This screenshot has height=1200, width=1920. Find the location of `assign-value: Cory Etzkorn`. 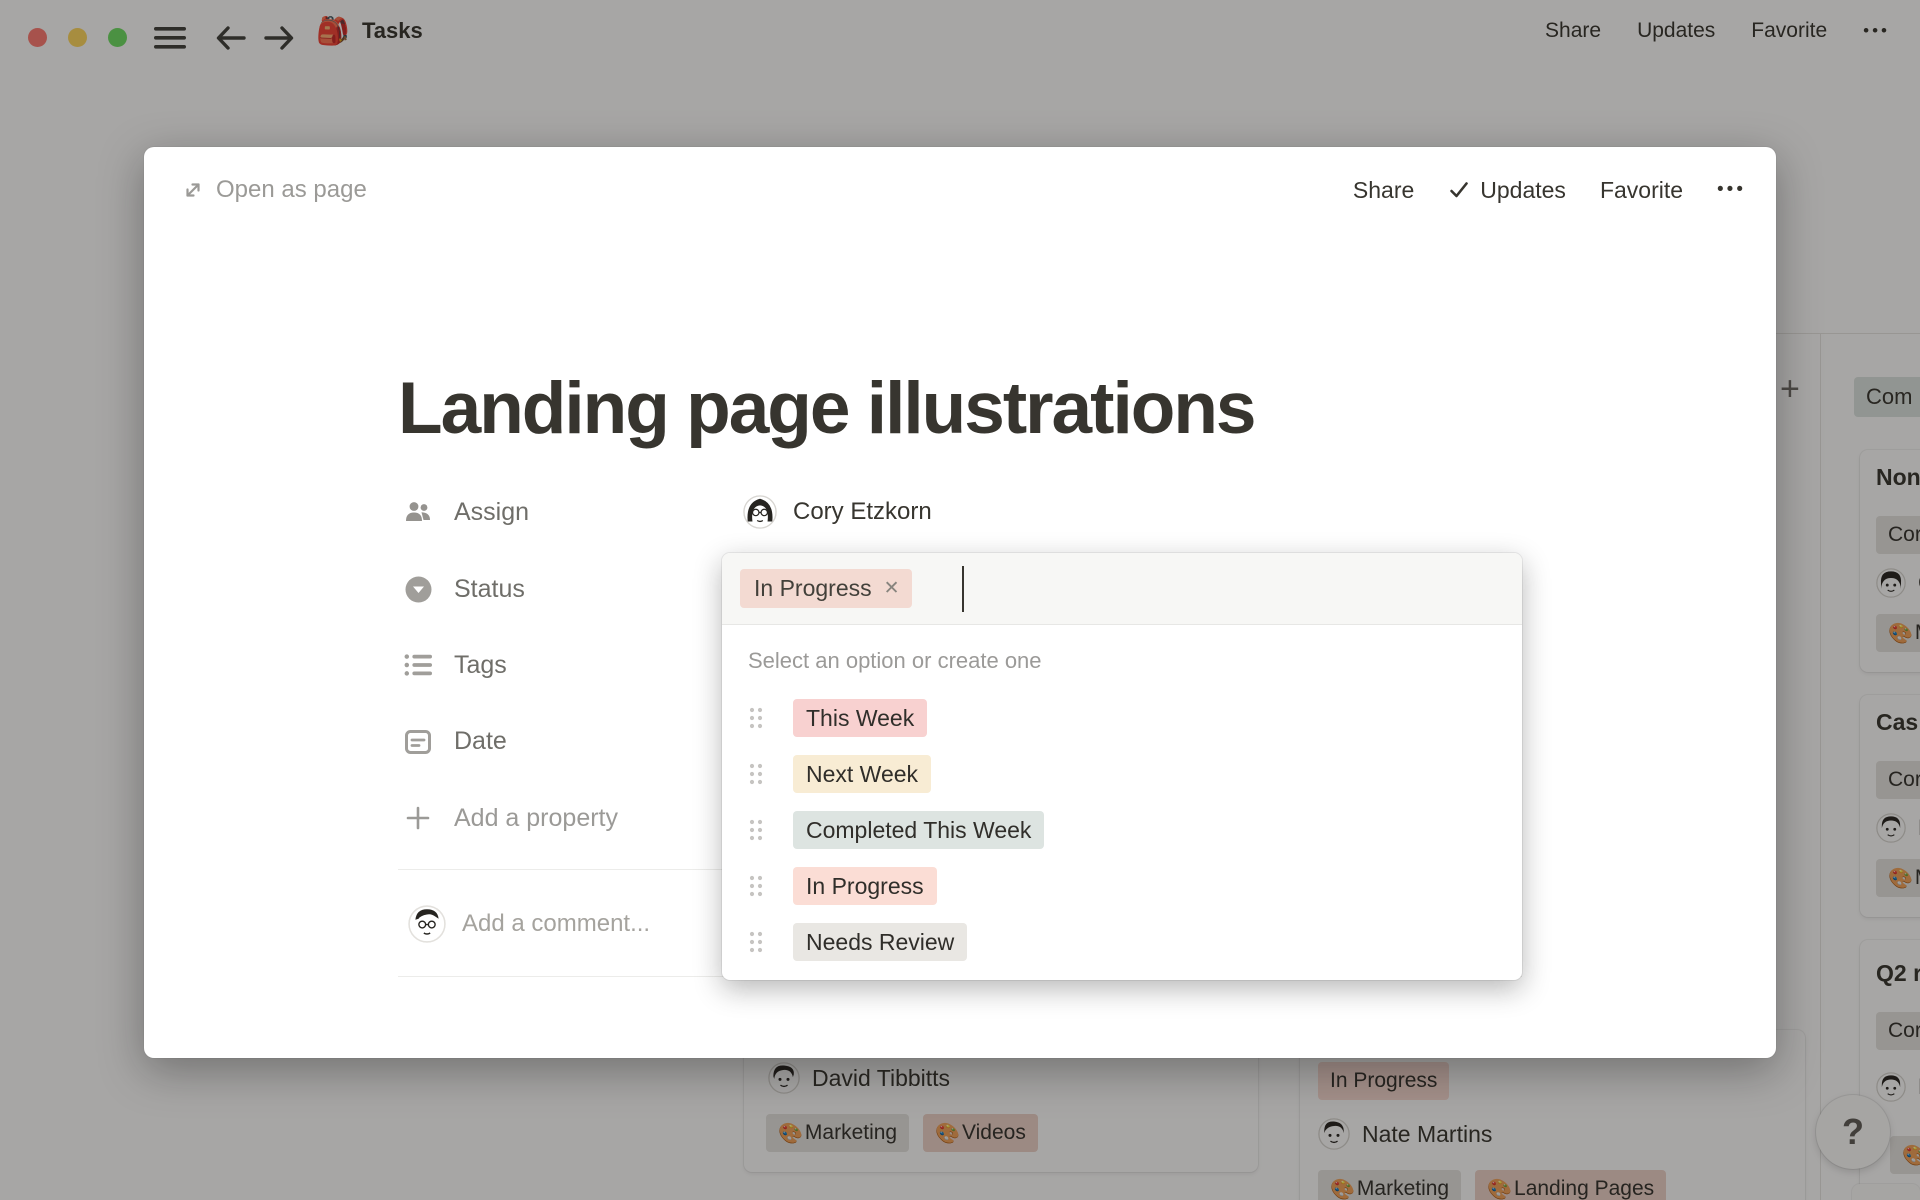

assign-value: Cory Etzkorn is located at coordinates (837, 512).